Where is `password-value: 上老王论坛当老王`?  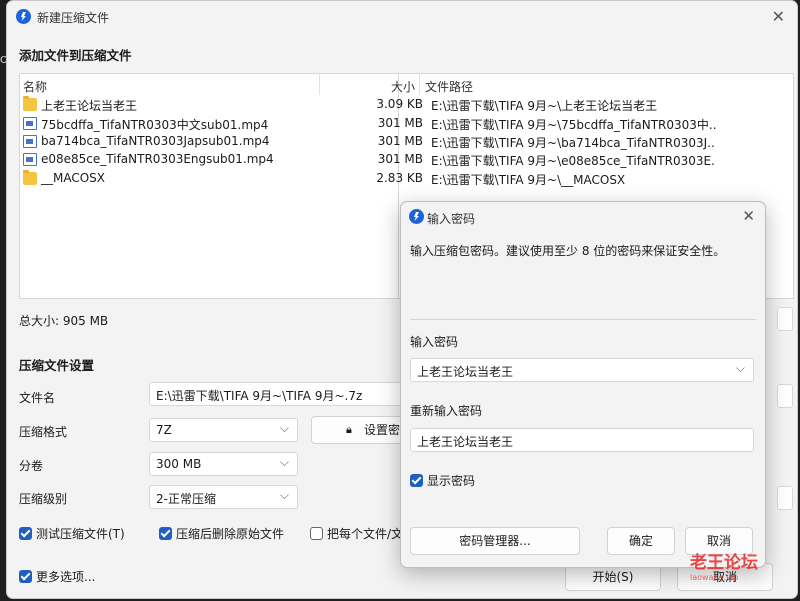
password-value: 上老王论坛当老王 is located at coordinates (465, 372).